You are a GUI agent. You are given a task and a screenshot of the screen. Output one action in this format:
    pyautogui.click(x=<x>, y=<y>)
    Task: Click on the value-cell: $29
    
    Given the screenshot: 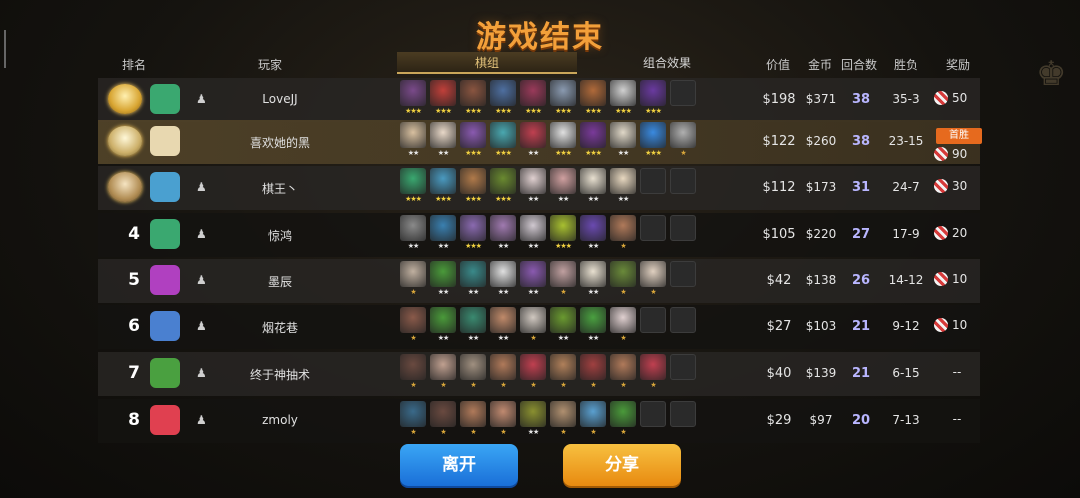 What is the action you would take?
    pyautogui.click(x=779, y=420)
    